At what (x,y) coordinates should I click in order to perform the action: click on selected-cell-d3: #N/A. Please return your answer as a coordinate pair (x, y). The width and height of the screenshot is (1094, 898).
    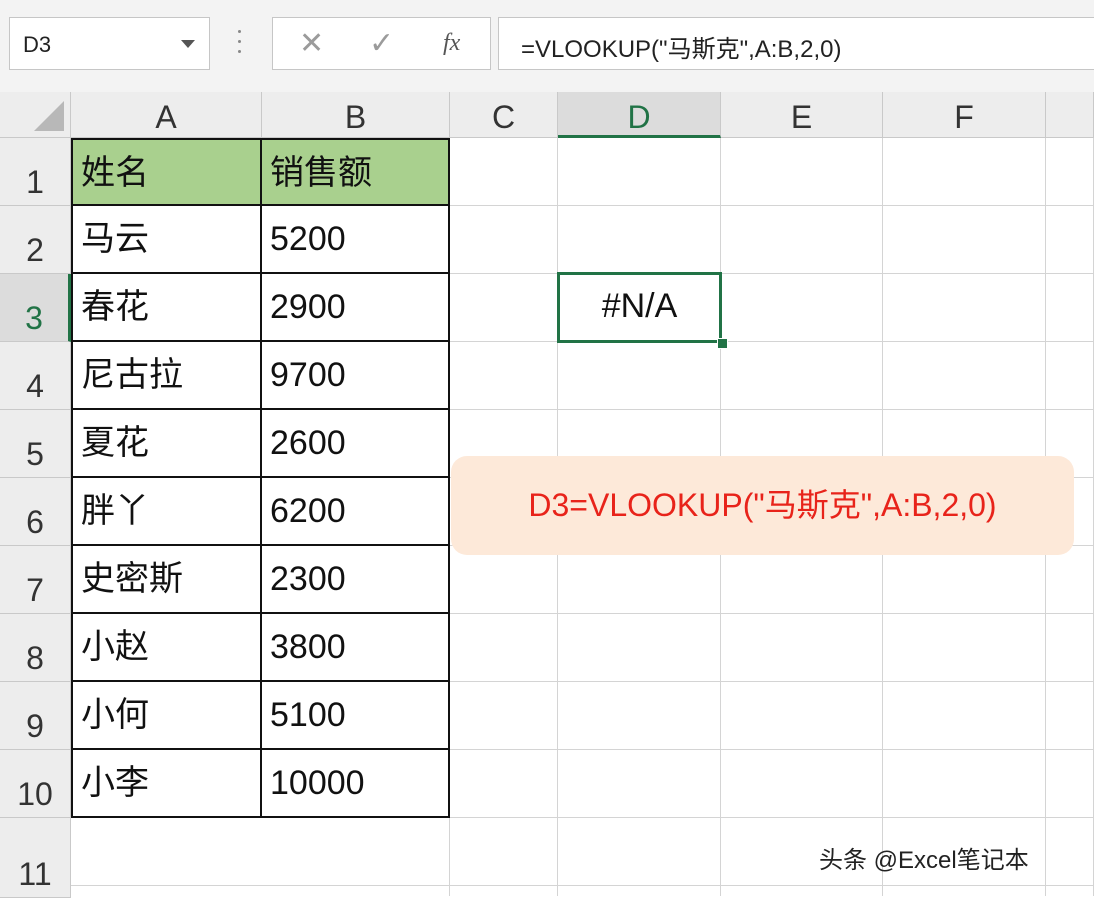
    Looking at the image, I should click on (639, 307).